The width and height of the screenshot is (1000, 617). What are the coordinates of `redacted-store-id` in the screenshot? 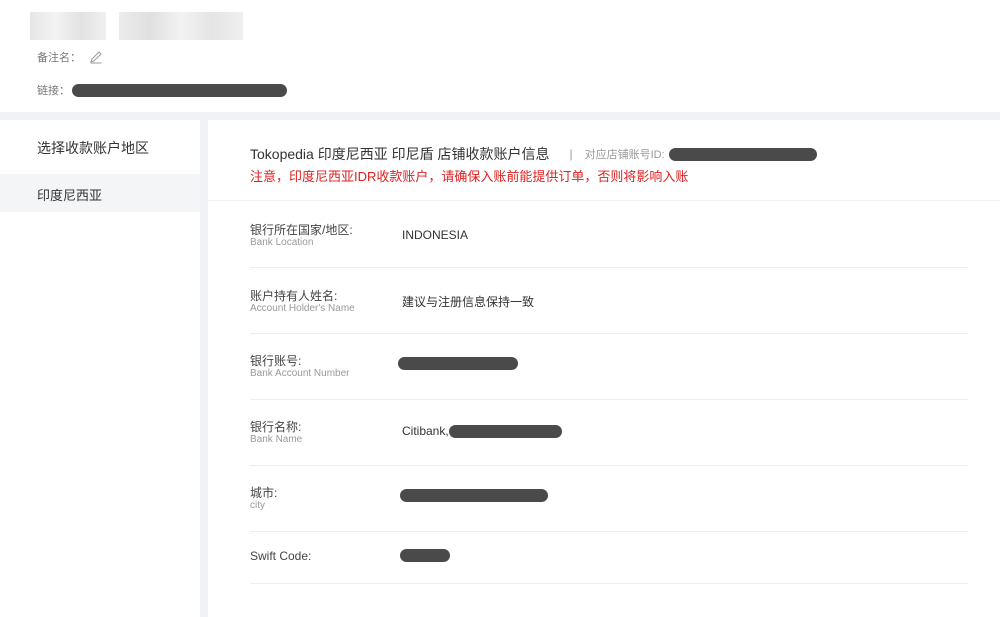 It's located at (742, 154).